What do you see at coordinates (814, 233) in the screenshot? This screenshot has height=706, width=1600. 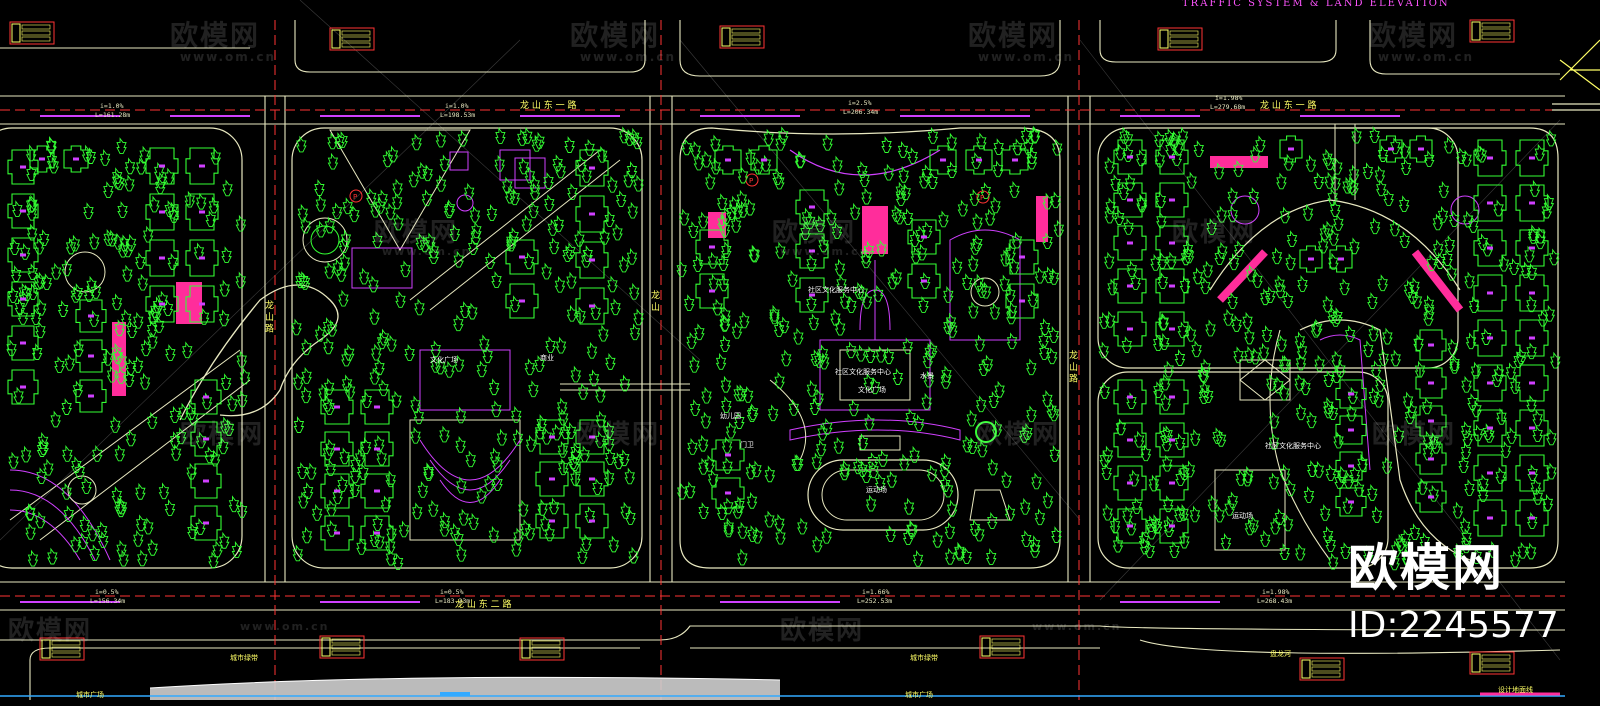 I see `watermark-logo-6: 欧模网` at bounding box center [814, 233].